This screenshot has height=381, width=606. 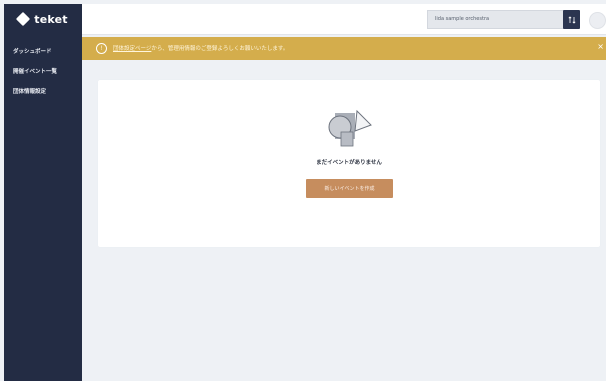 What do you see at coordinates (23, 19) in the screenshot?
I see `teket-logo-icon` at bounding box center [23, 19].